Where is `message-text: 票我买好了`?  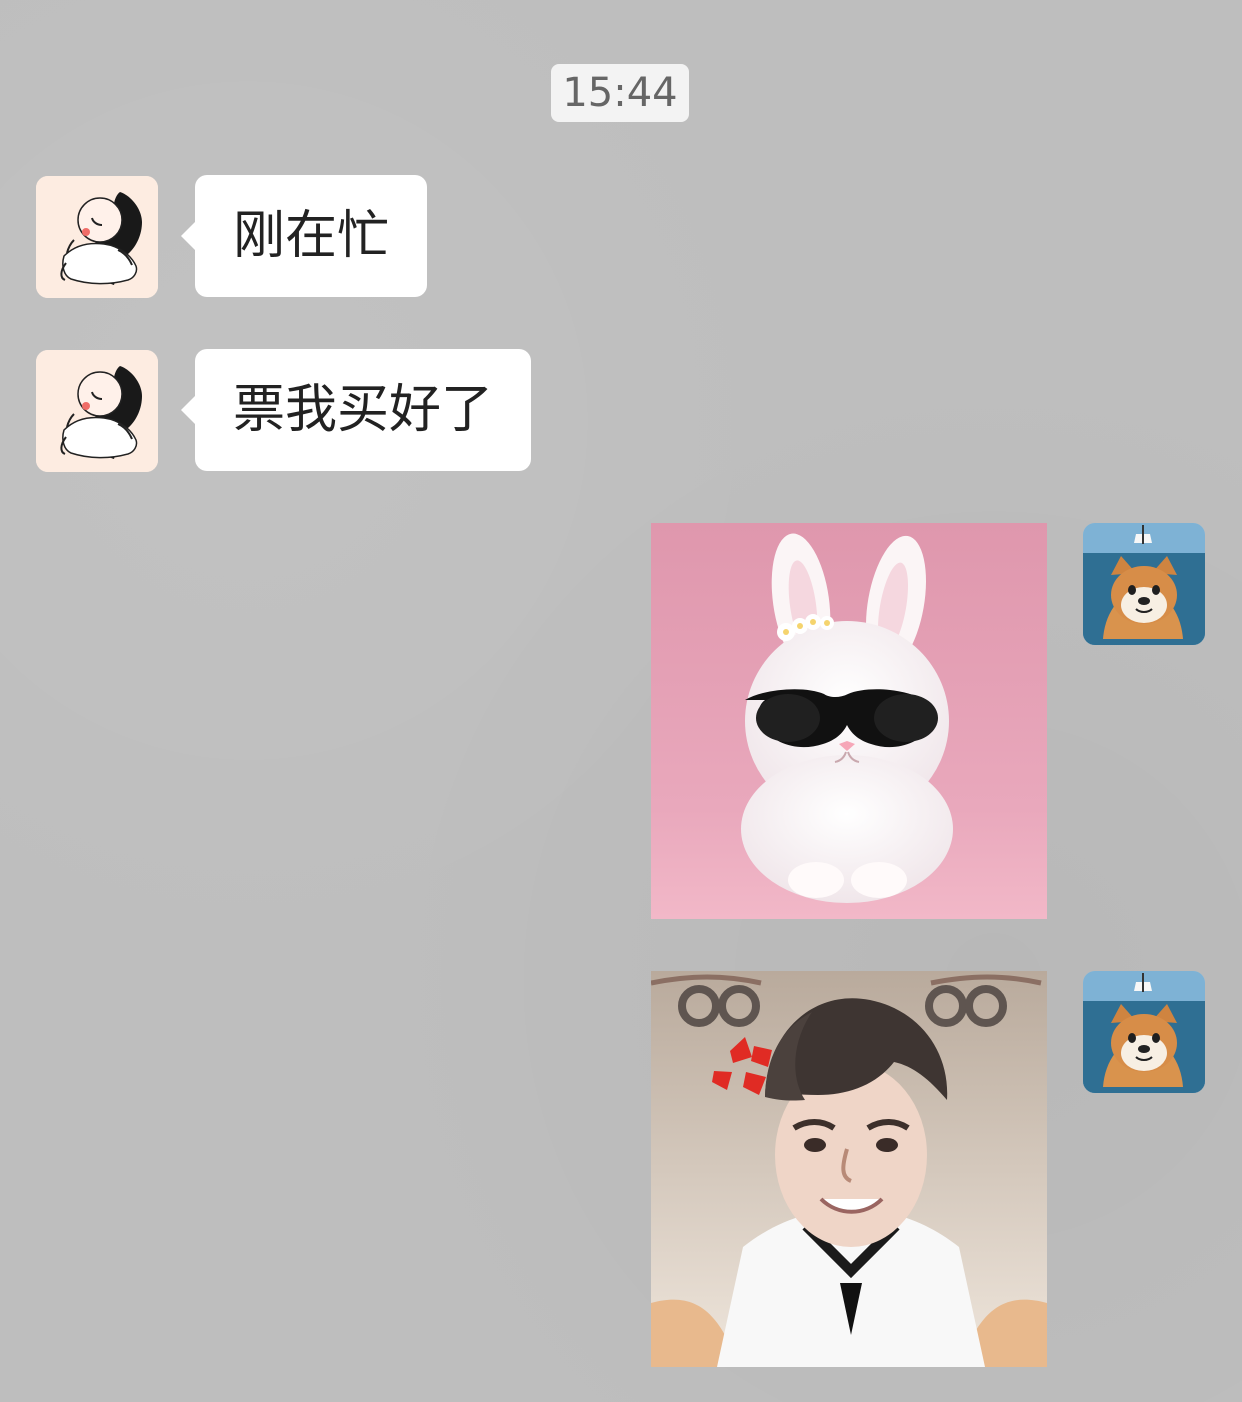
message-text: 票我买好了 is located at coordinates (363, 410).